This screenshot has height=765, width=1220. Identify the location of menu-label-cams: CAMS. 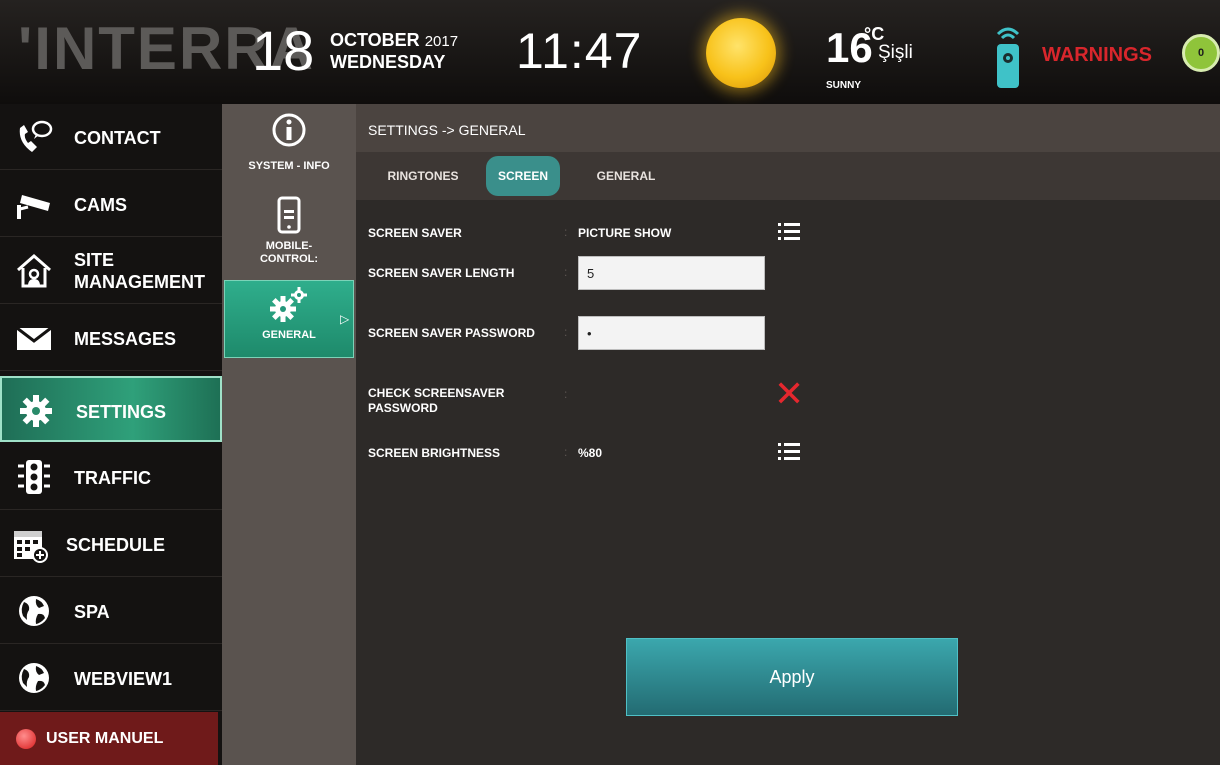
(100, 205).